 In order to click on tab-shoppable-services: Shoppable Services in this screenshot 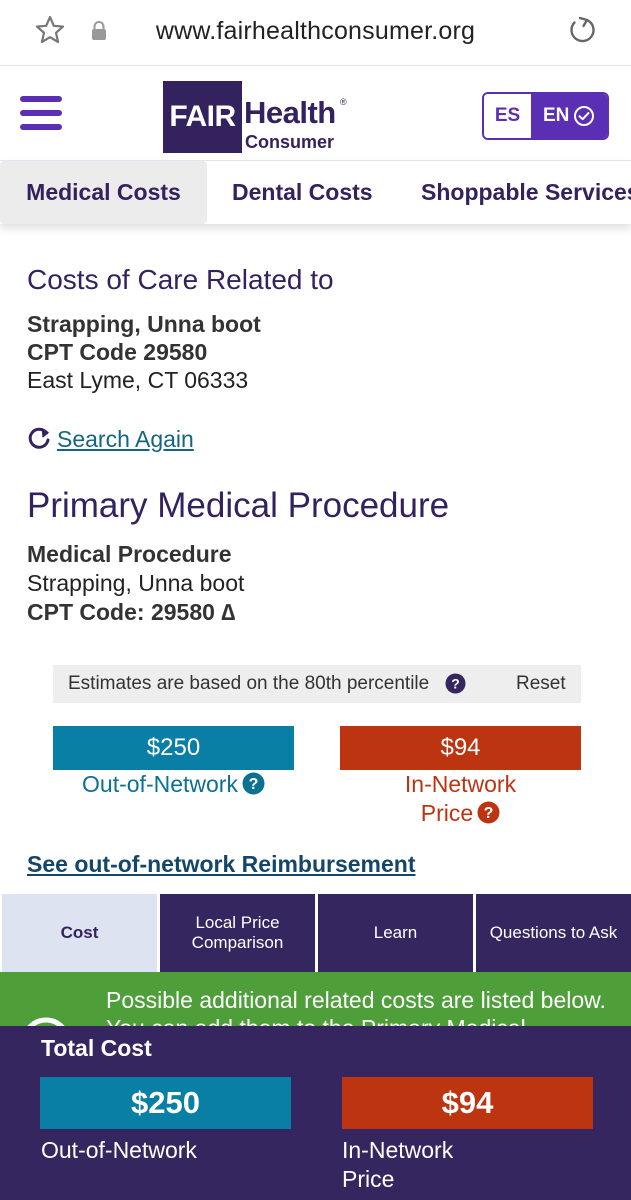, I will do `click(526, 192)`.